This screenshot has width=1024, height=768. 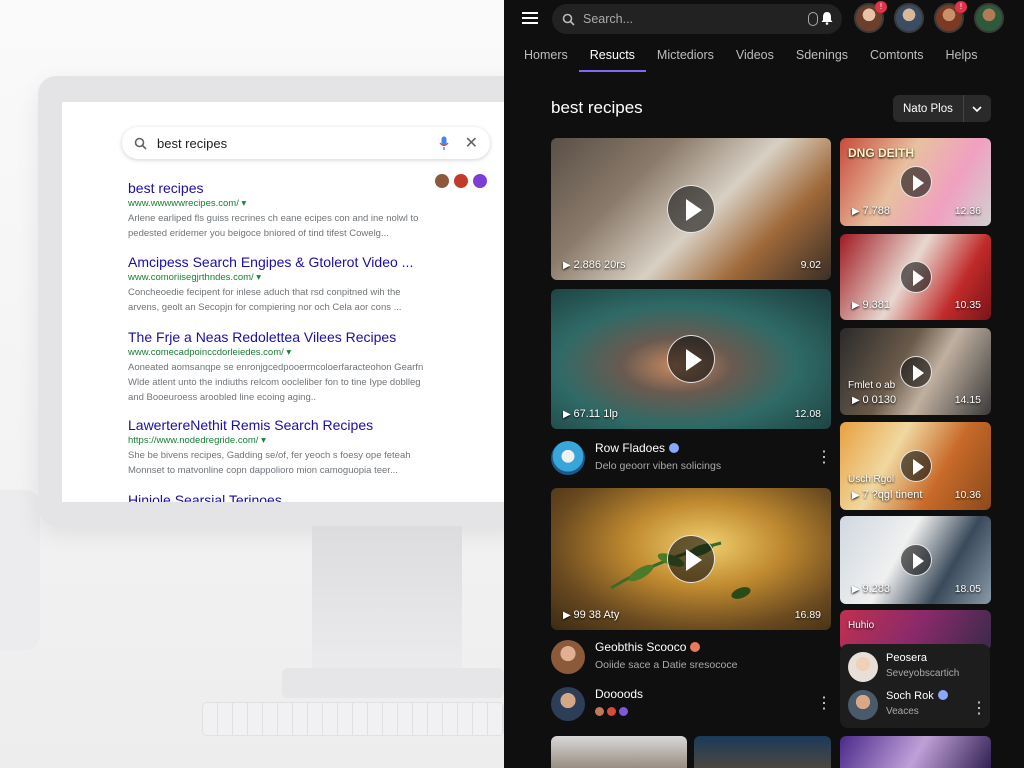 What do you see at coordinates (967, 589) in the screenshot?
I see `video-duration: 18.05` at bounding box center [967, 589].